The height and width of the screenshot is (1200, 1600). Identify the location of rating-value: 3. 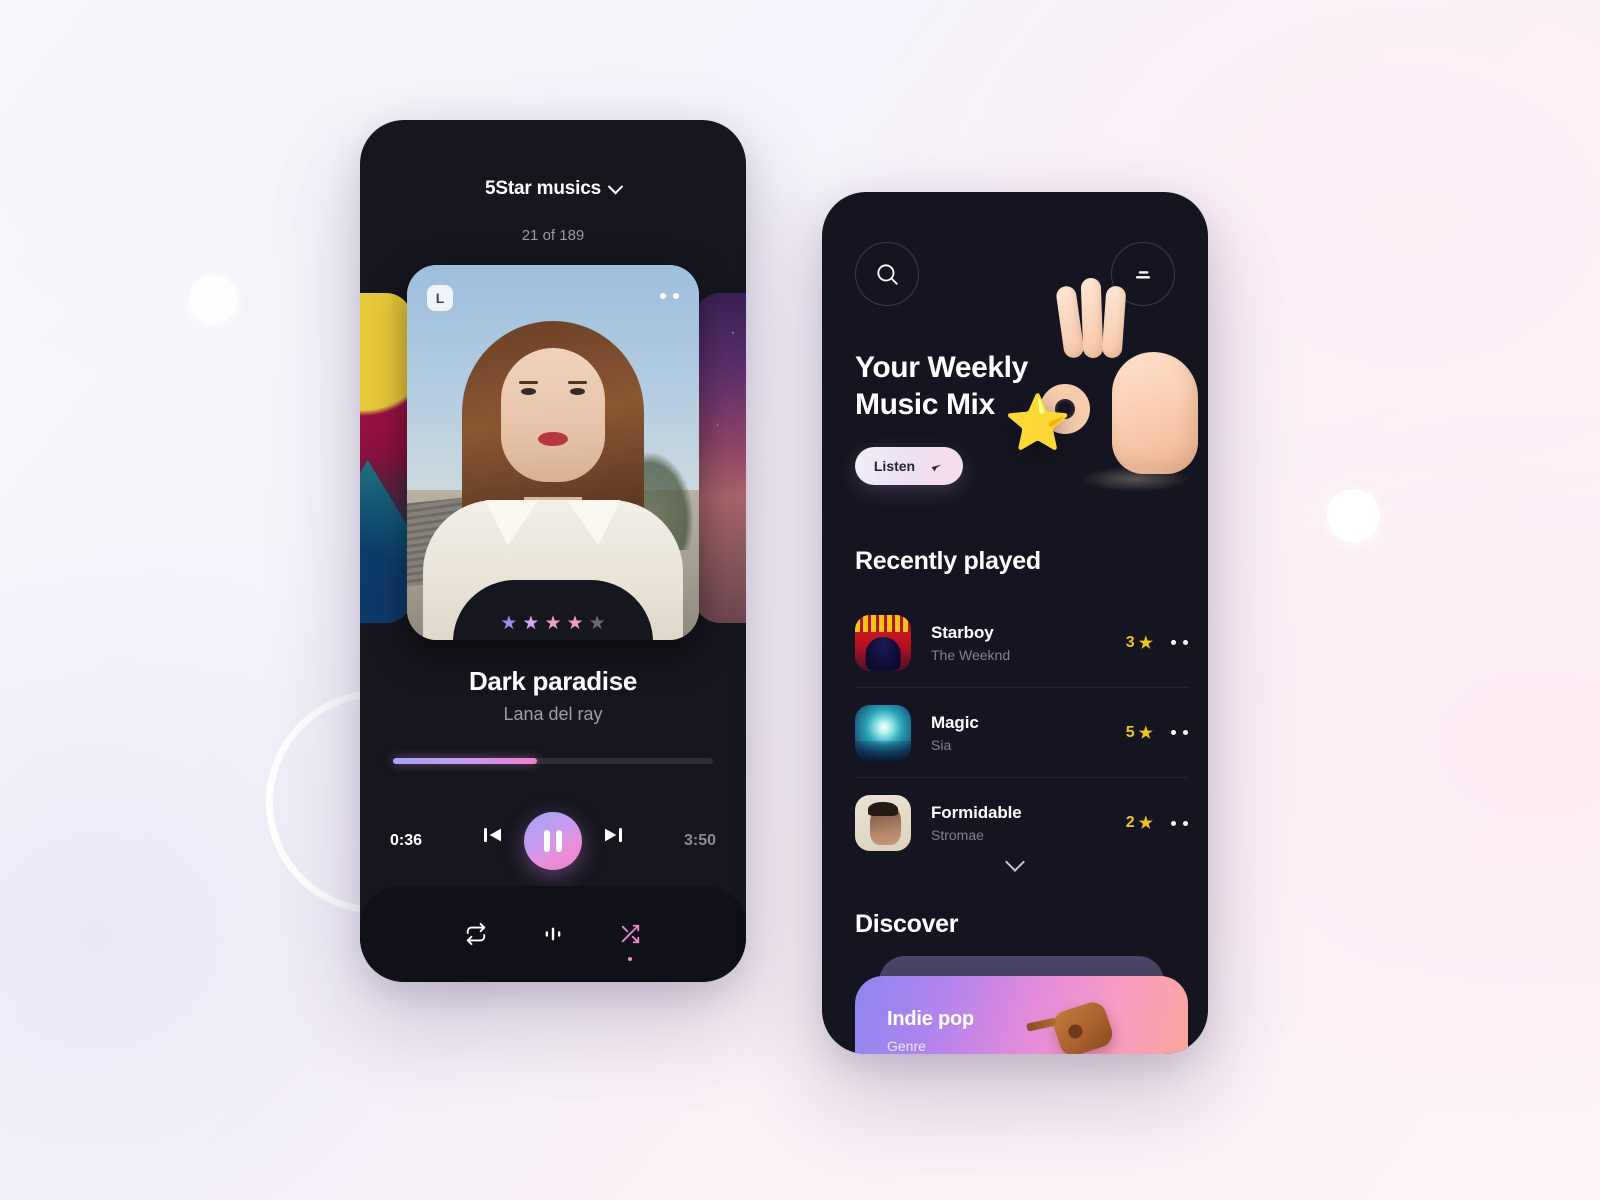
(1130, 642).